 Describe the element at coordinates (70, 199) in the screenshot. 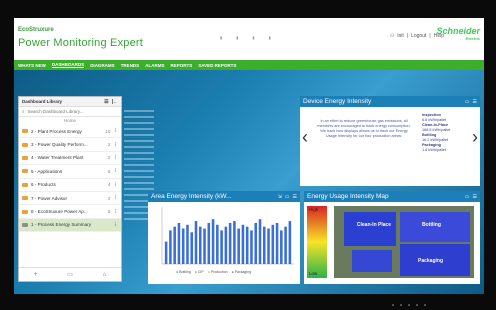

I see `library-item: 7 - Power Advisor 2 ⋮` at that location.